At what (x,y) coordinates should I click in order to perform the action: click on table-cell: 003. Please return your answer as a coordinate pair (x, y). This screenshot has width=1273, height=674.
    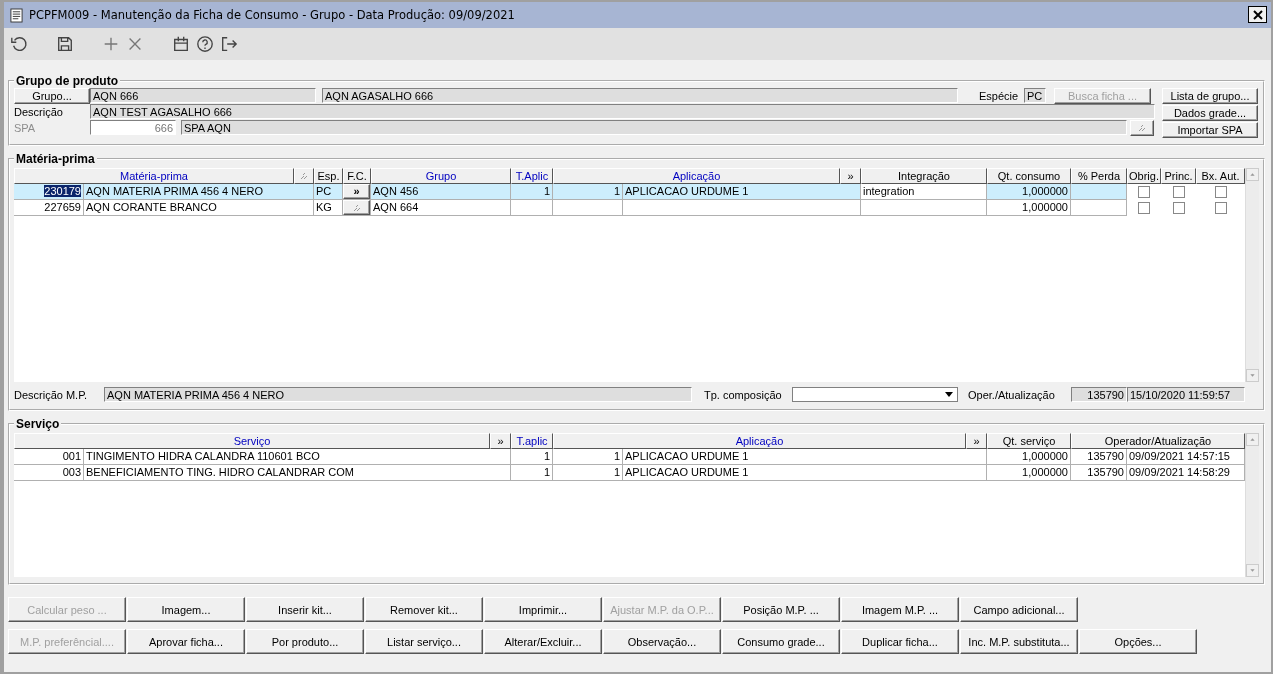
    Looking at the image, I should click on (49, 473).